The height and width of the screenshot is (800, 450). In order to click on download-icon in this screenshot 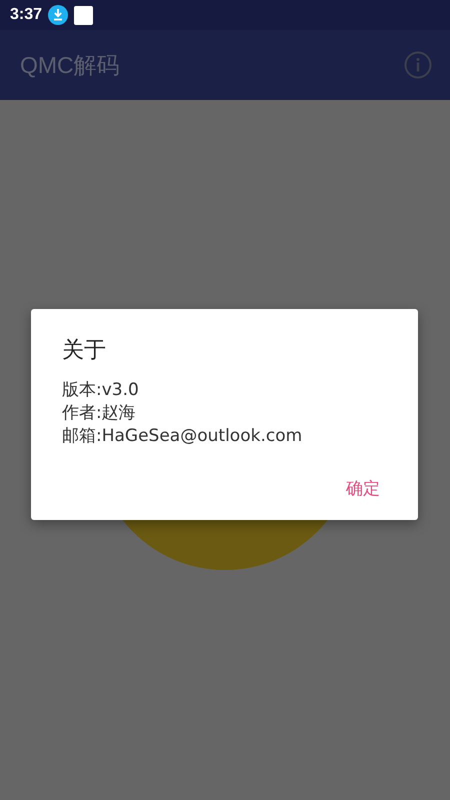, I will do `click(58, 15)`.